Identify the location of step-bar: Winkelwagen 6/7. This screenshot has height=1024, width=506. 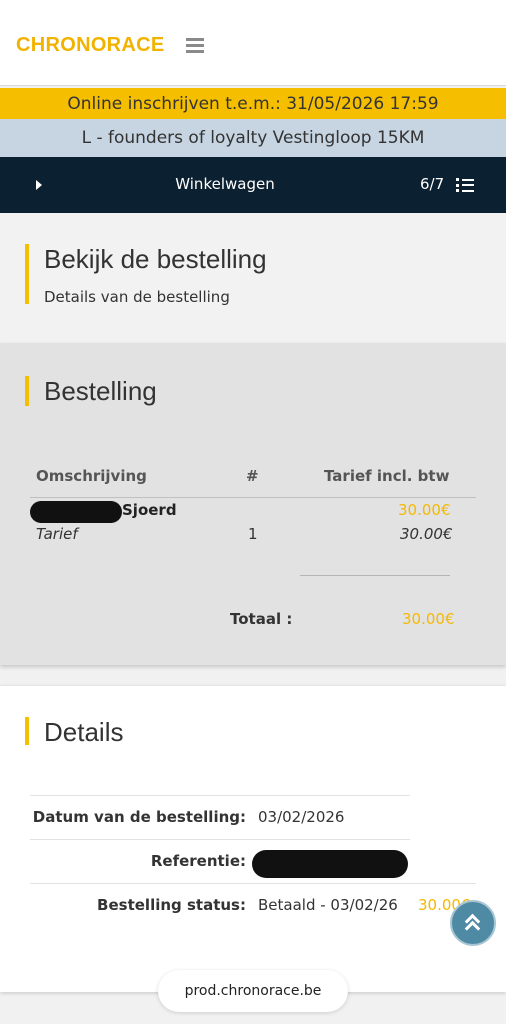
(253, 185).